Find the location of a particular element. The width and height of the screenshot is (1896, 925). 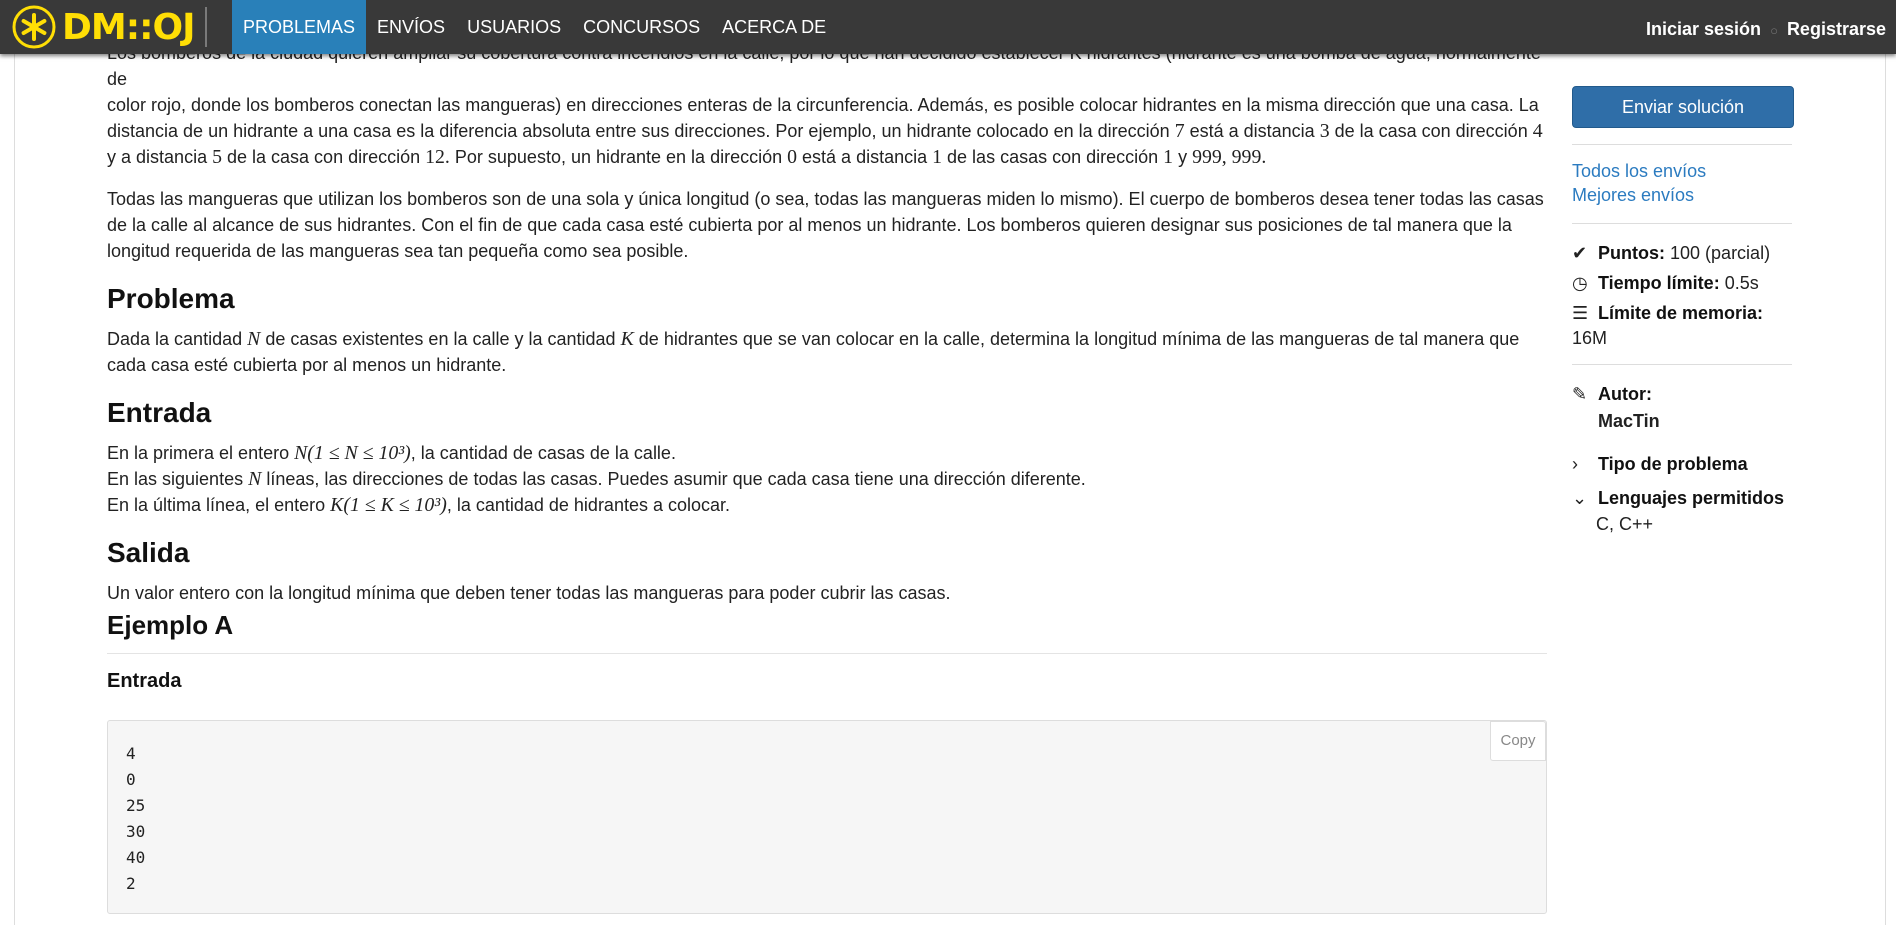

entrada-text: En la primera el entero is located at coordinates (198, 453).